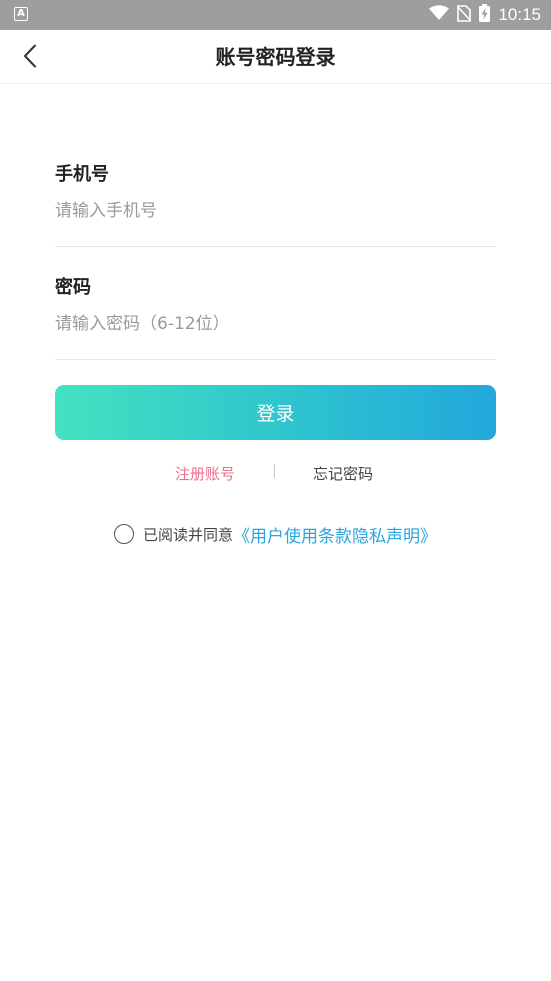  I want to click on account-links: 注册账号 | 忘记密码, so click(275, 476).